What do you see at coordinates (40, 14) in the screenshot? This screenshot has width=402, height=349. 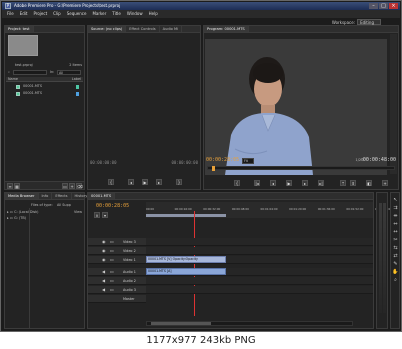 I see `menu-project: Project` at bounding box center [40, 14].